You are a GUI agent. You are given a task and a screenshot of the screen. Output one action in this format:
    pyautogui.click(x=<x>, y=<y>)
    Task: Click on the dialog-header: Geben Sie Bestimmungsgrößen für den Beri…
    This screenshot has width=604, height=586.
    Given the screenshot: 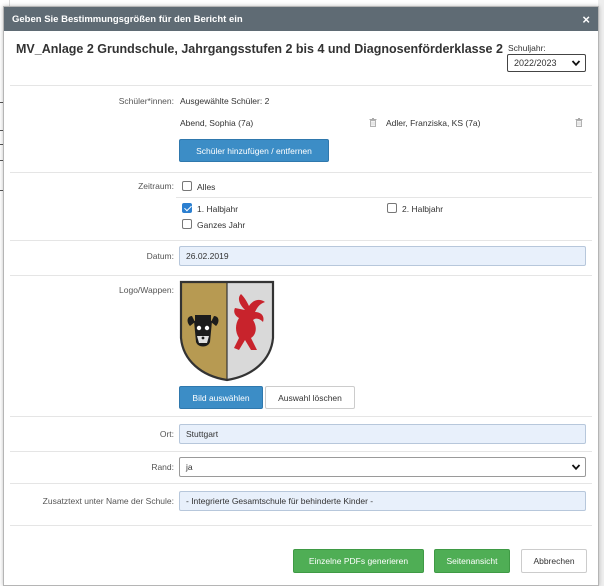 What is the action you would take?
    pyautogui.click(x=301, y=19)
    